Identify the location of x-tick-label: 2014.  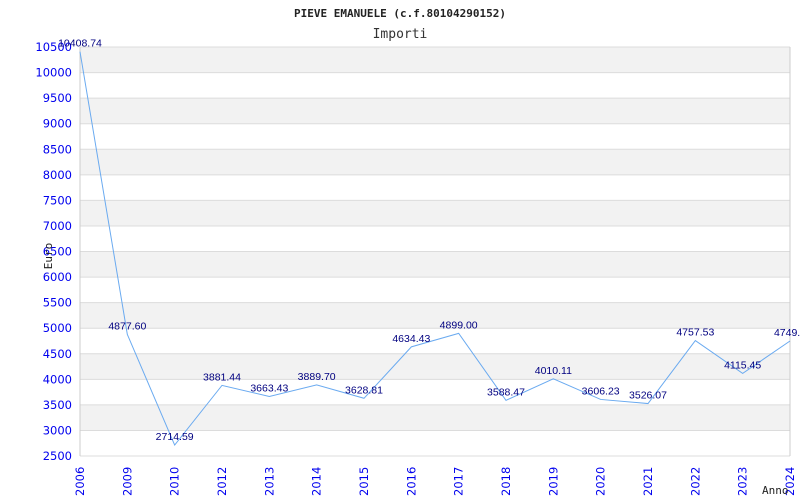
(317, 481).